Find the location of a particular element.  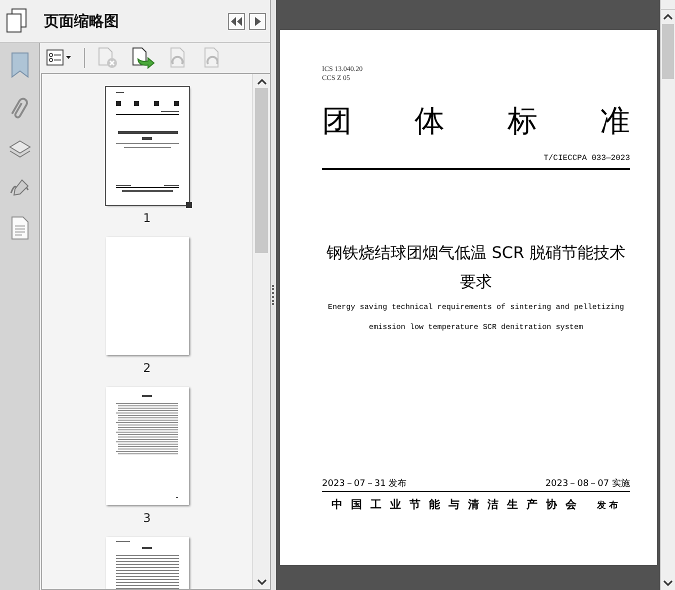

paperclip-icon is located at coordinates (20, 108).